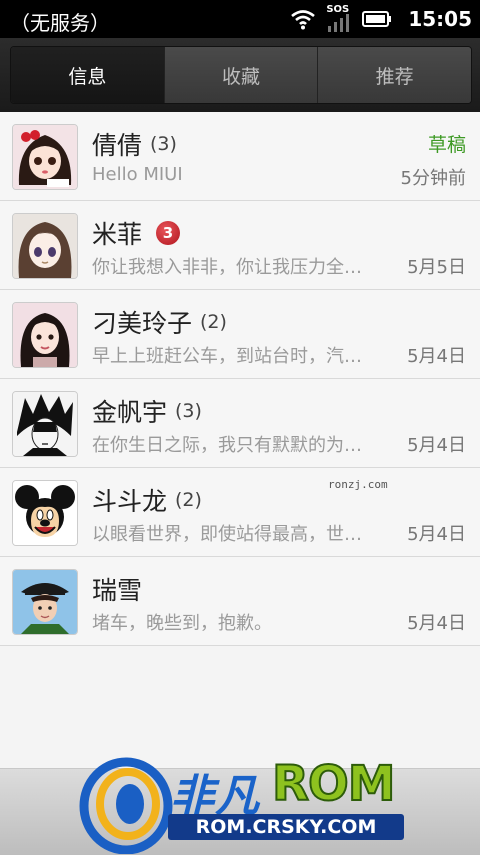 Image resolution: width=480 pixels, height=855 pixels. I want to click on conversation-row: 米菲 3 你让我想入非非，你让我压力全… 5月5日, so click(240, 245).